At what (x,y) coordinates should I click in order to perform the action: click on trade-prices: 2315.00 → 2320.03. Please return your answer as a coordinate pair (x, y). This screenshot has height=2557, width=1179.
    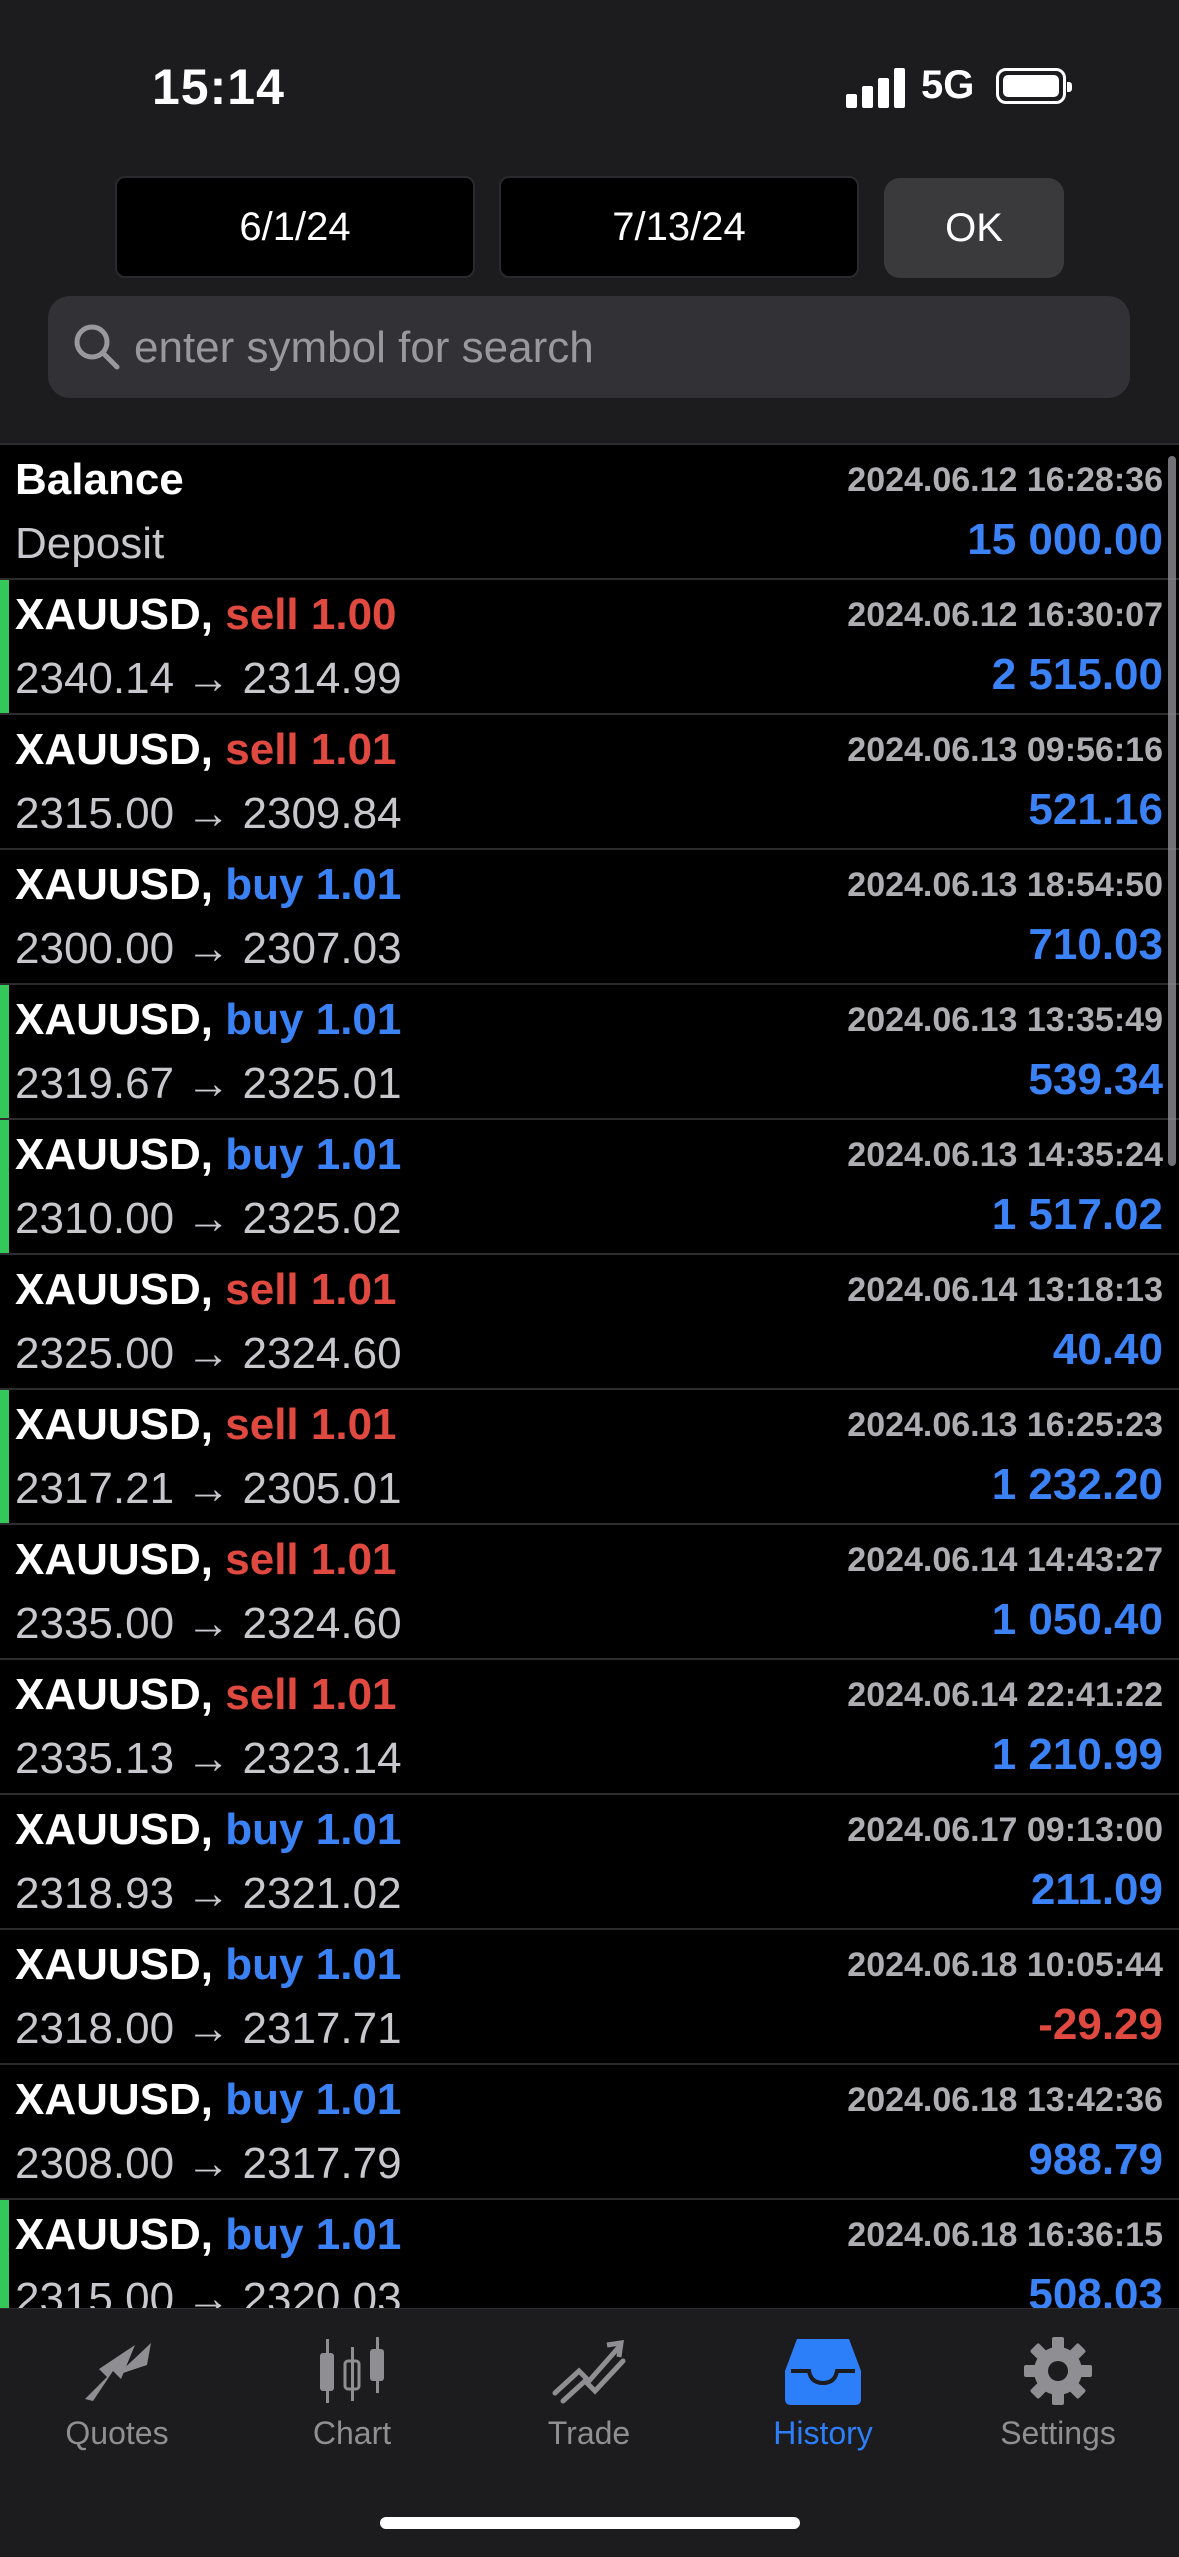
    Looking at the image, I should click on (208, 2292).